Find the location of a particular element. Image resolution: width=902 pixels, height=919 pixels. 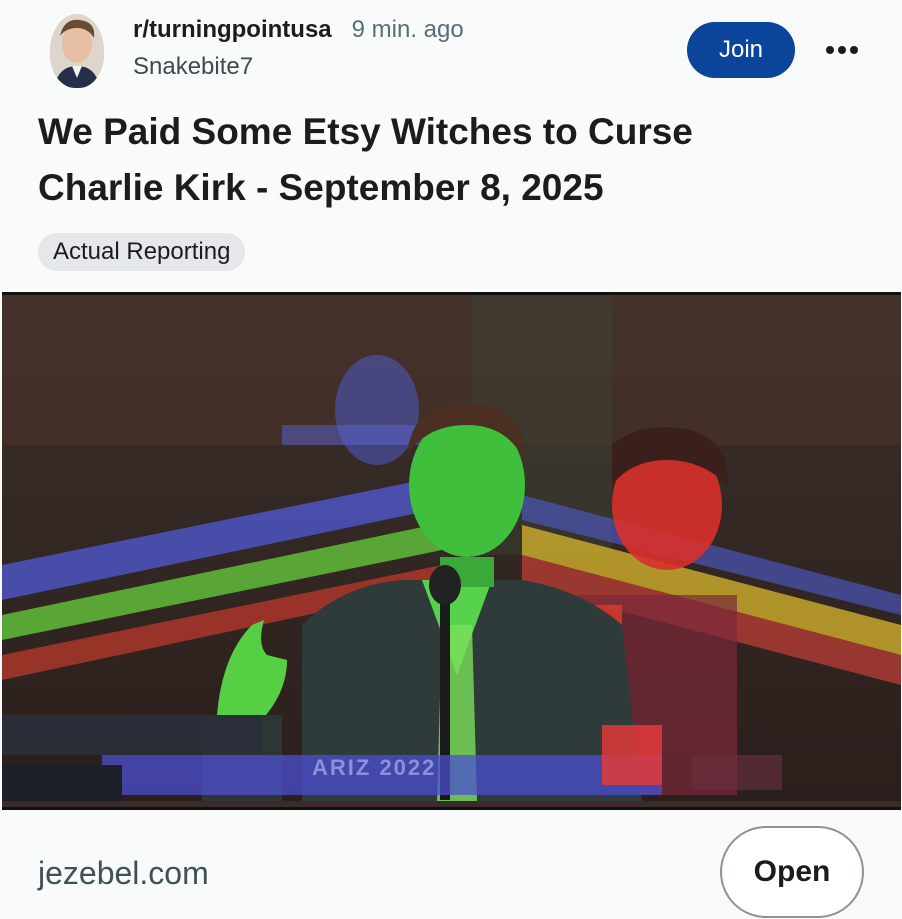

avatar is located at coordinates (77, 51).